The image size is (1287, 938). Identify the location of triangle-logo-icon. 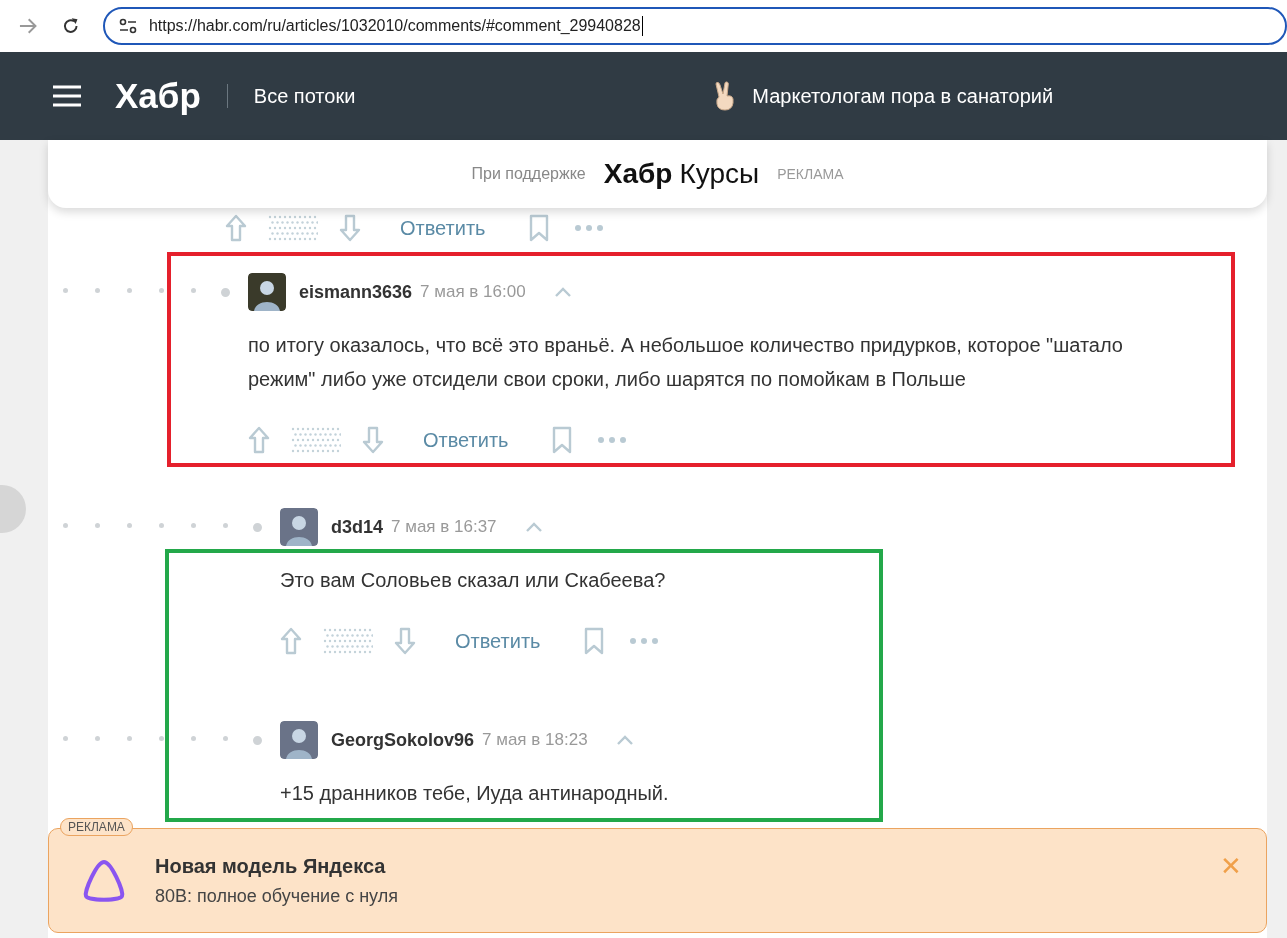
(104, 880).